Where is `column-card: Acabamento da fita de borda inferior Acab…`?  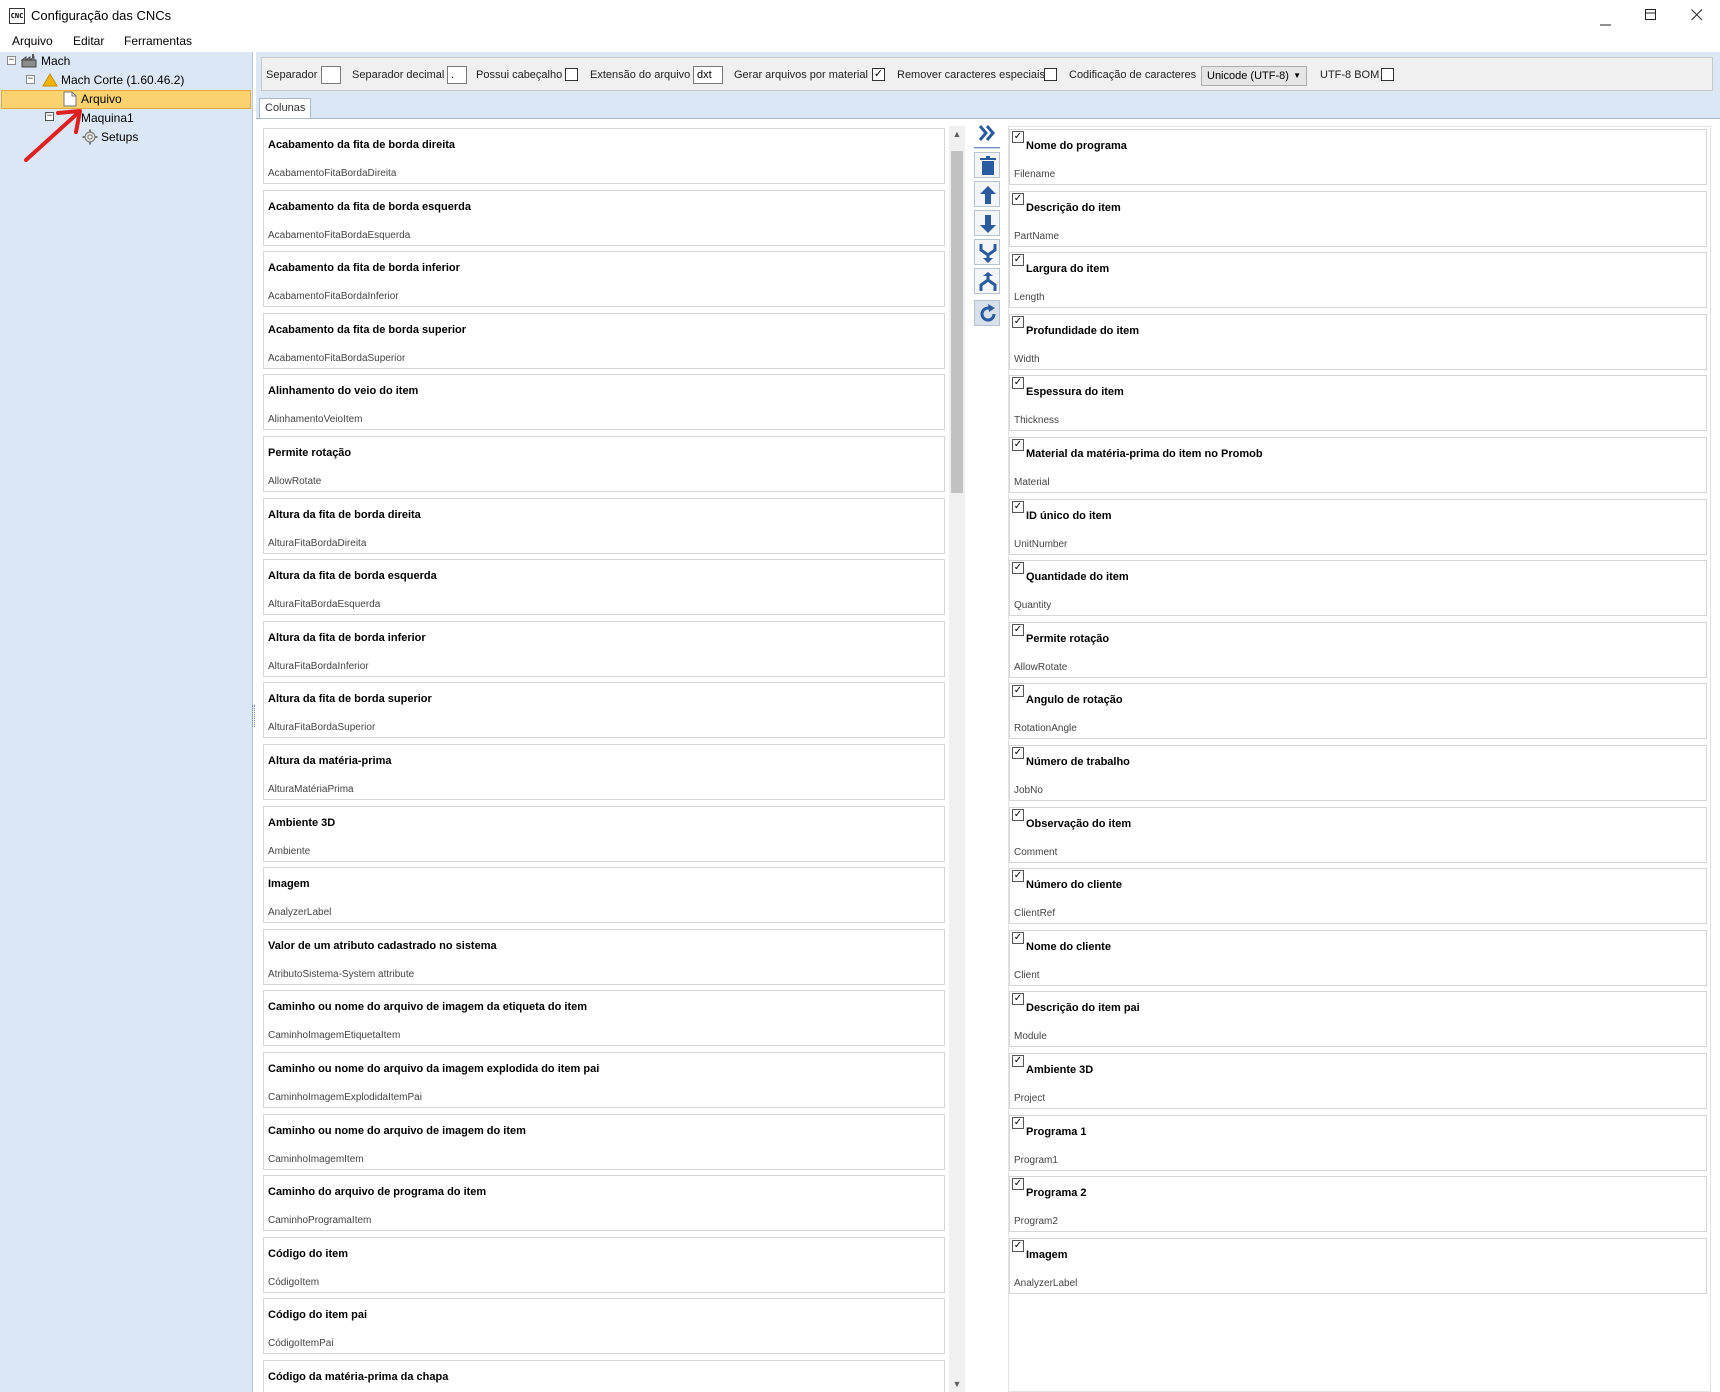
column-card: Acabamento da fita de borda inferior Acab… is located at coordinates (604, 279).